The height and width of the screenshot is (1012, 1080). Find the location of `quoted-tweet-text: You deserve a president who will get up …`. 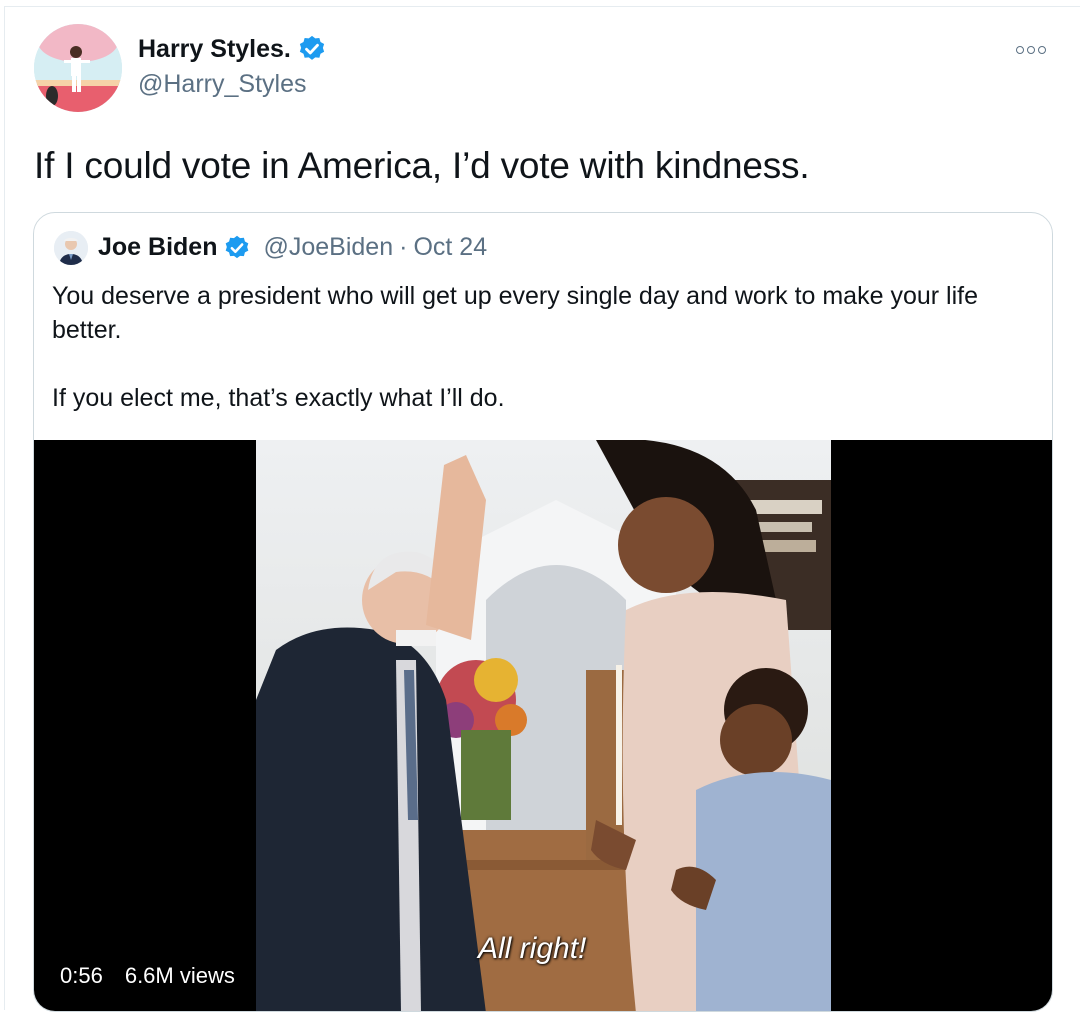

quoted-tweet-text: You deserve a president who will get up … is located at coordinates (547, 347).